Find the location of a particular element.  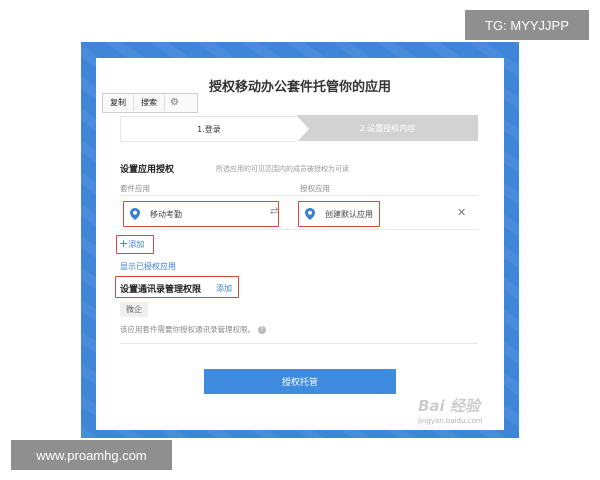

tg-watermark-label: TG: MYYJJPP is located at coordinates (527, 25).